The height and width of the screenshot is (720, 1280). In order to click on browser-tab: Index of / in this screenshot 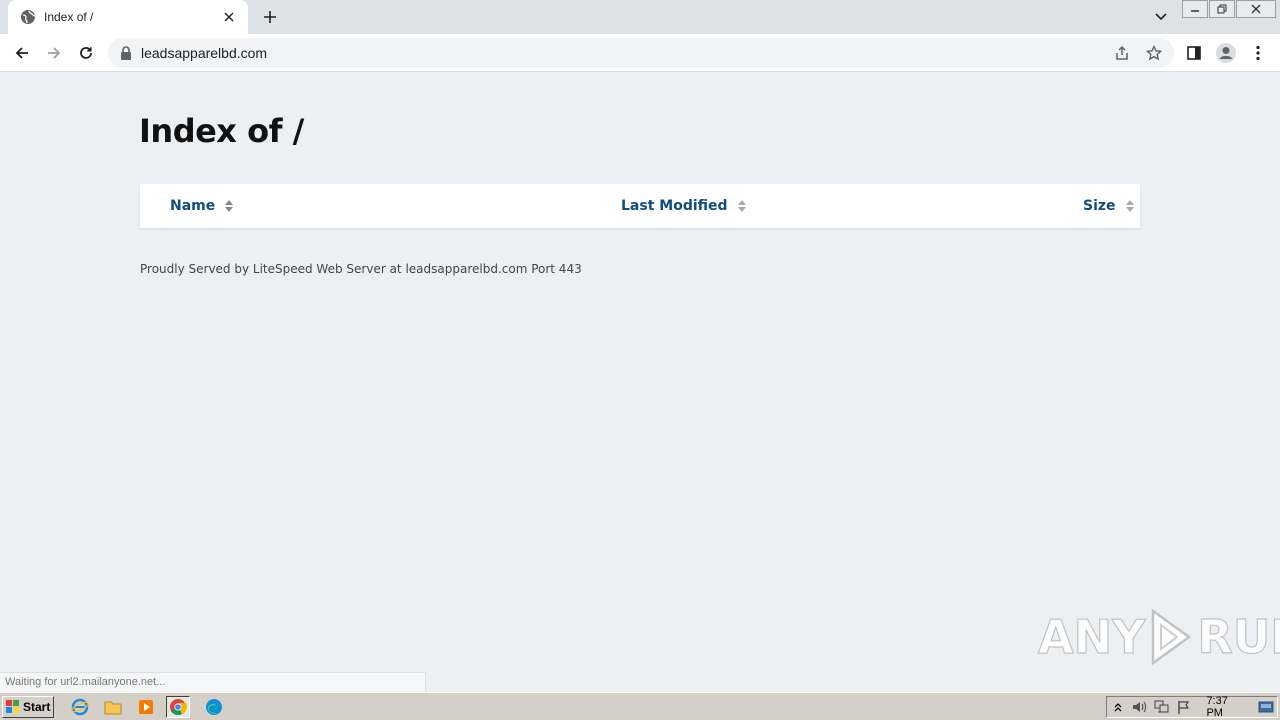, I will do `click(128, 17)`.